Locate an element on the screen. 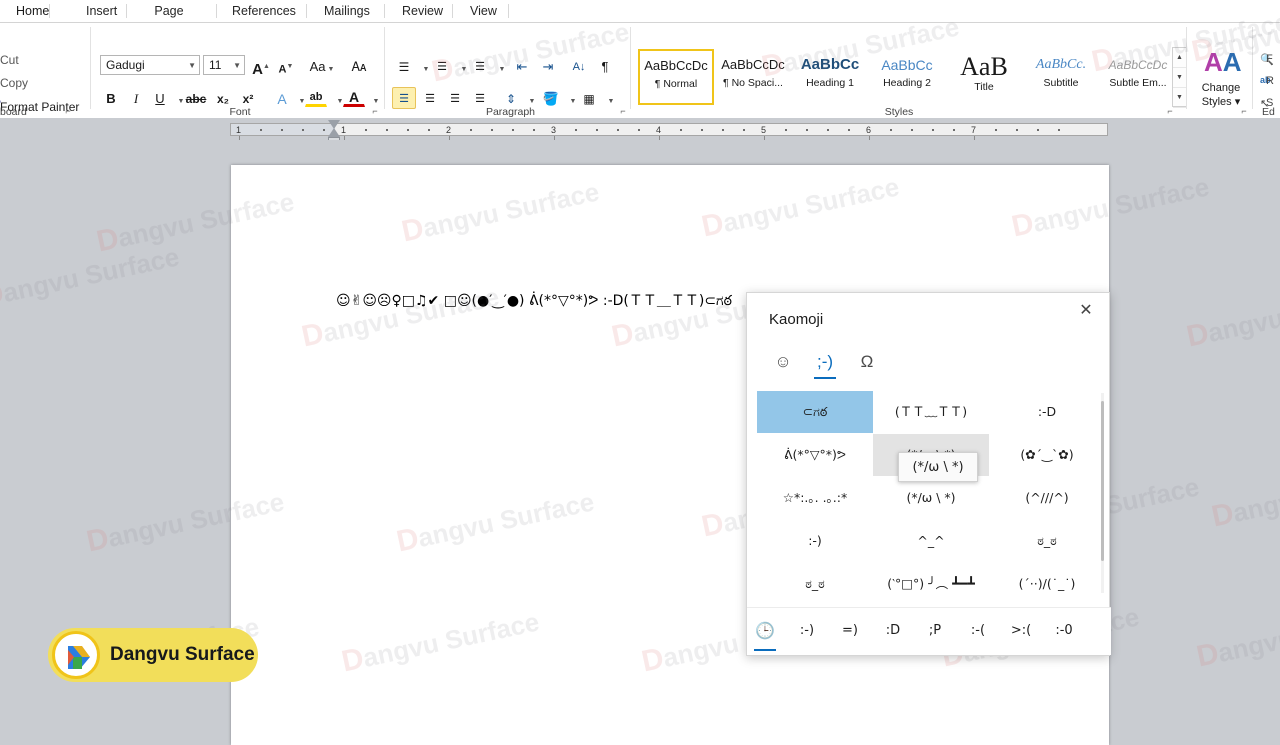 This screenshot has width=1280, height=745. kaomoji-cell: ⊂ಗఠ is located at coordinates (815, 412).